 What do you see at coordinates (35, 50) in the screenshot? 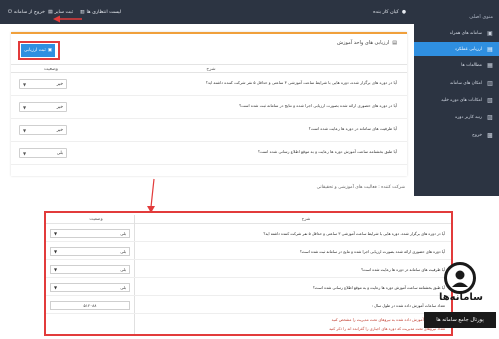
I see `submit-evaluation-label: ثبت ارزیابی` at bounding box center [35, 50].